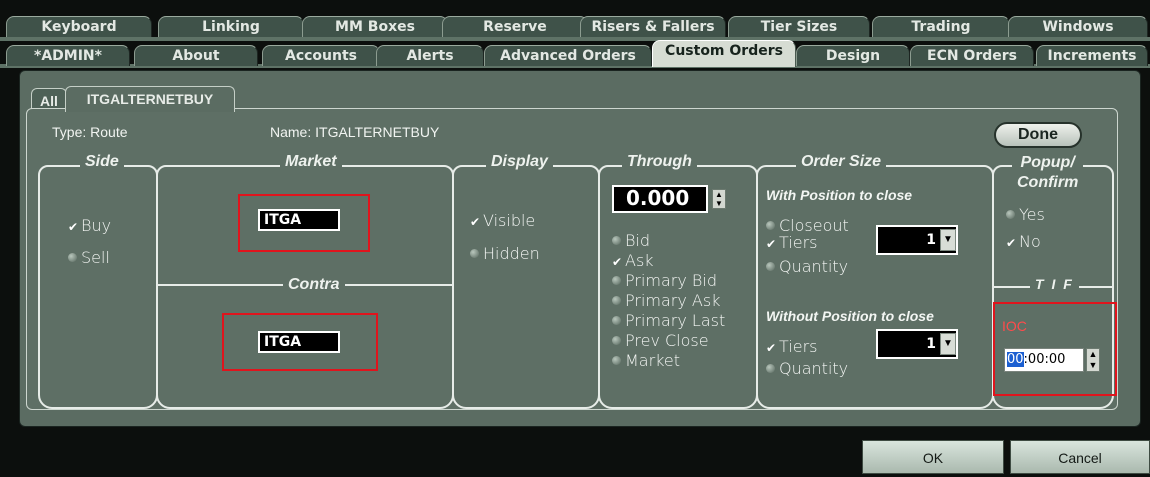 This screenshot has width=1150, height=477. What do you see at coordinates (1078, 26) in the screenshot?
I see `tab-windows: Windows` at bounding box center [1078, 26].